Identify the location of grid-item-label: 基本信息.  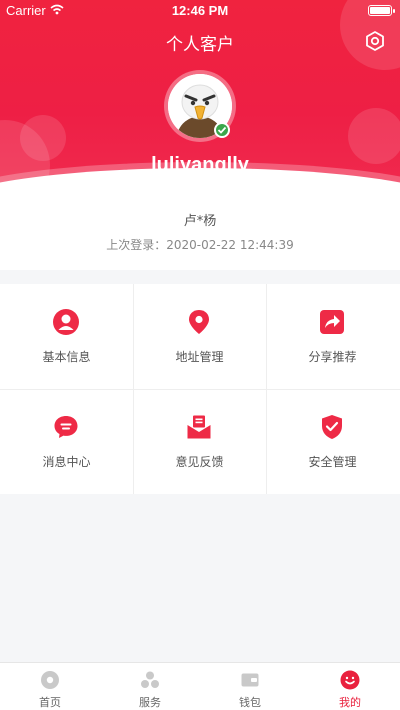
(66, 357).